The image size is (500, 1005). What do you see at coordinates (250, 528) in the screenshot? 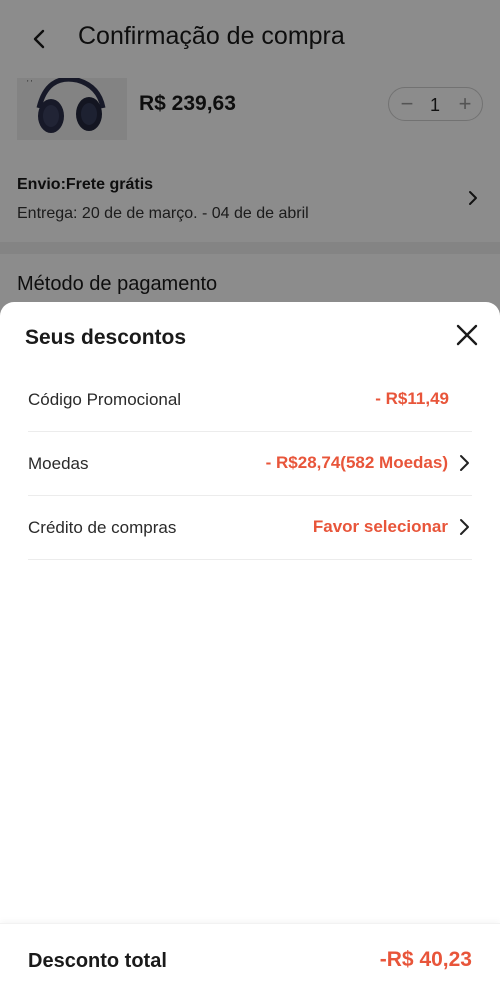
I see `discount-row-store-credit: Crédito de compras Favor selecionar` at bounding box center [250, 528].